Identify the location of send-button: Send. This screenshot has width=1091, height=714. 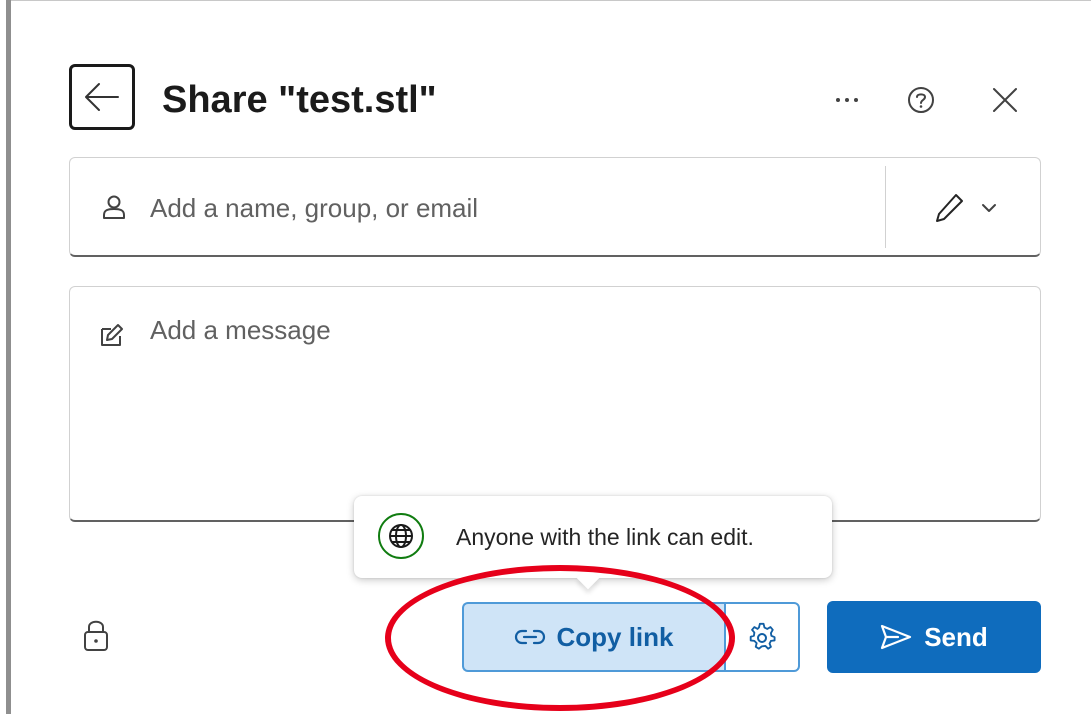
(934, 637).